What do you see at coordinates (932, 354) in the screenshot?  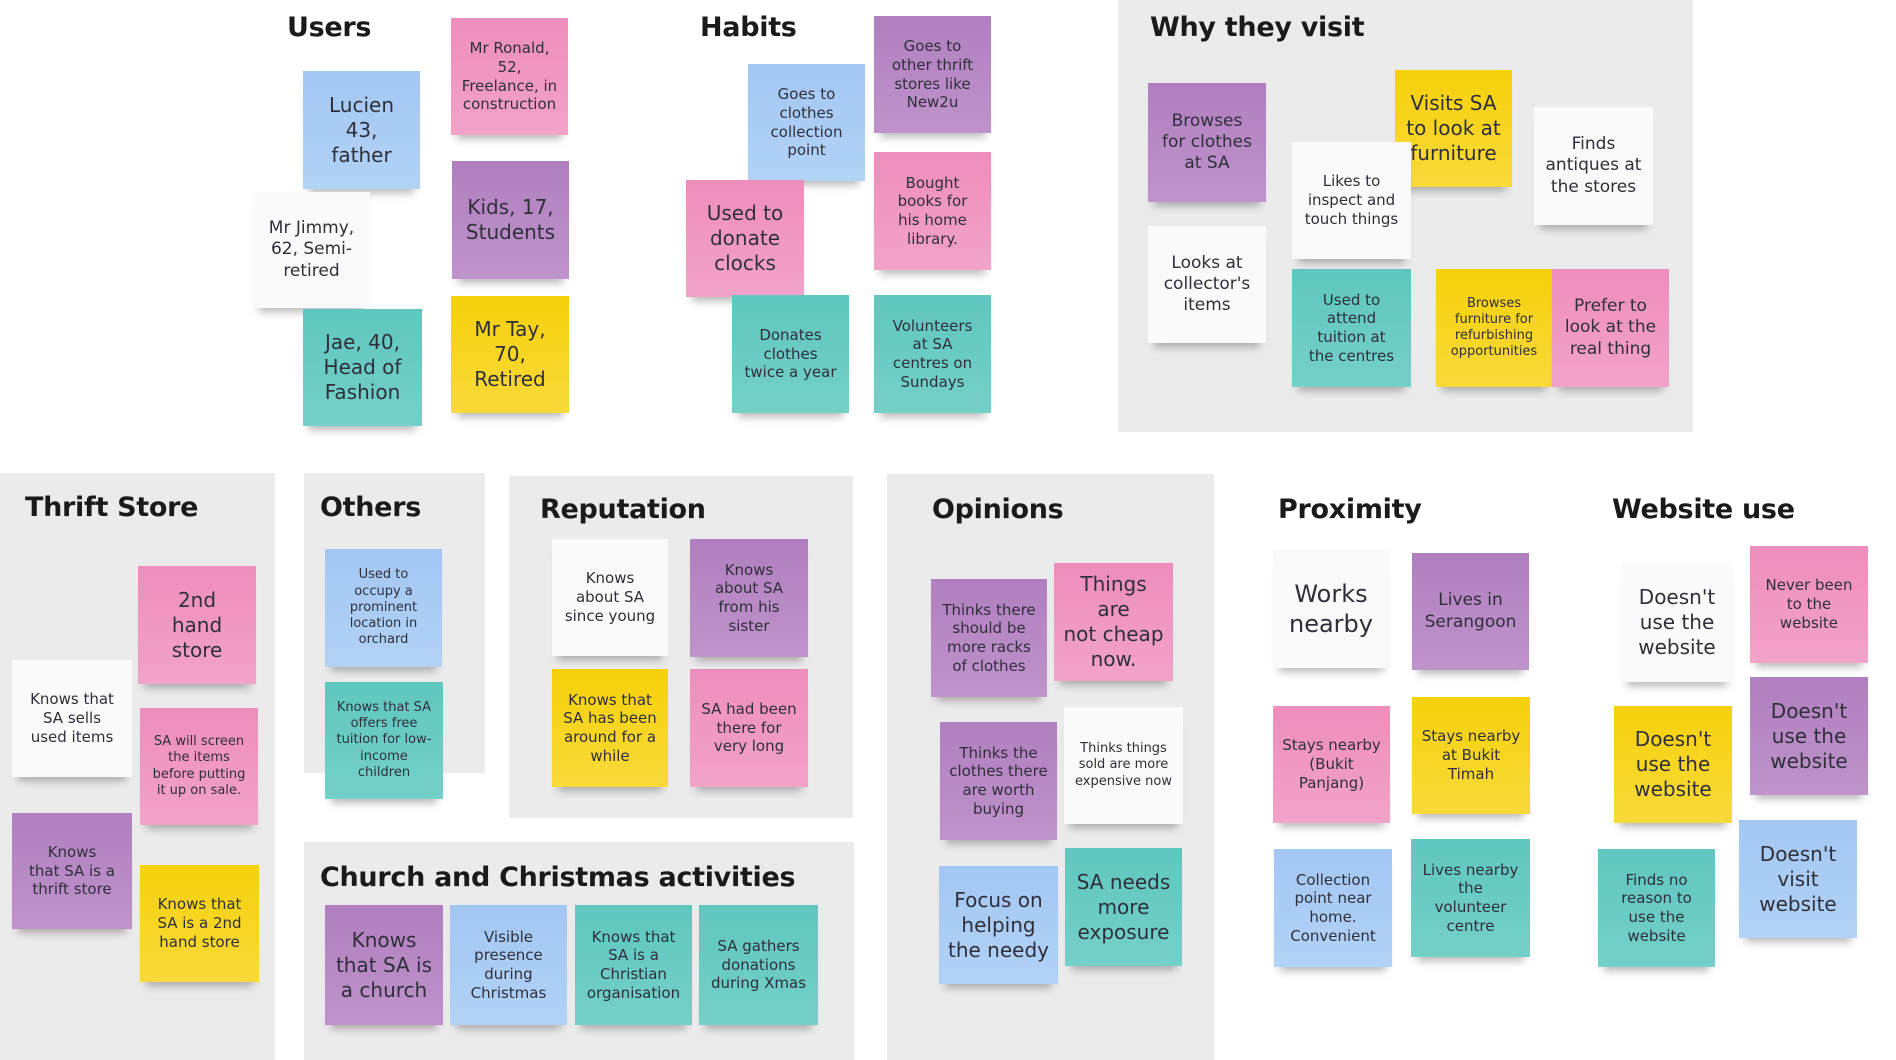 I see `sticky-note: Volunteers at SA centres on Sundays` at bounding box center [932, 354].